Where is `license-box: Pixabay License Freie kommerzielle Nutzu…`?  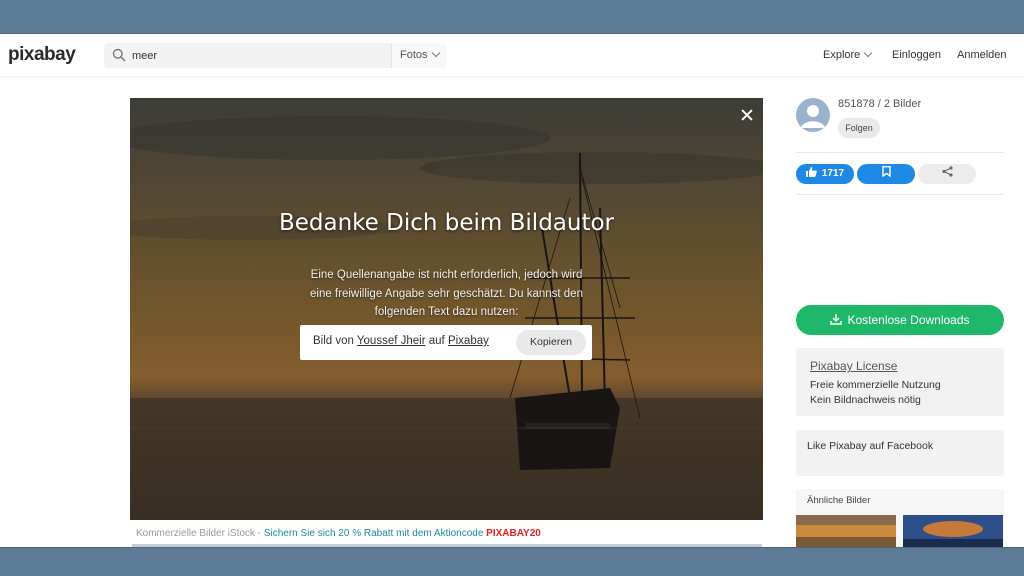
license-box: Pixabay License Freie kommerzielle Nutzu… is located at coordinates (900, 382).